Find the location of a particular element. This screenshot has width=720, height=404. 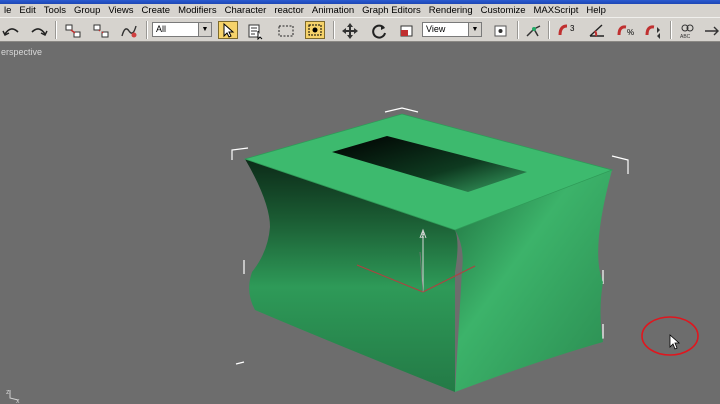

svg-text: ABC is located at coordinates (685, 37).